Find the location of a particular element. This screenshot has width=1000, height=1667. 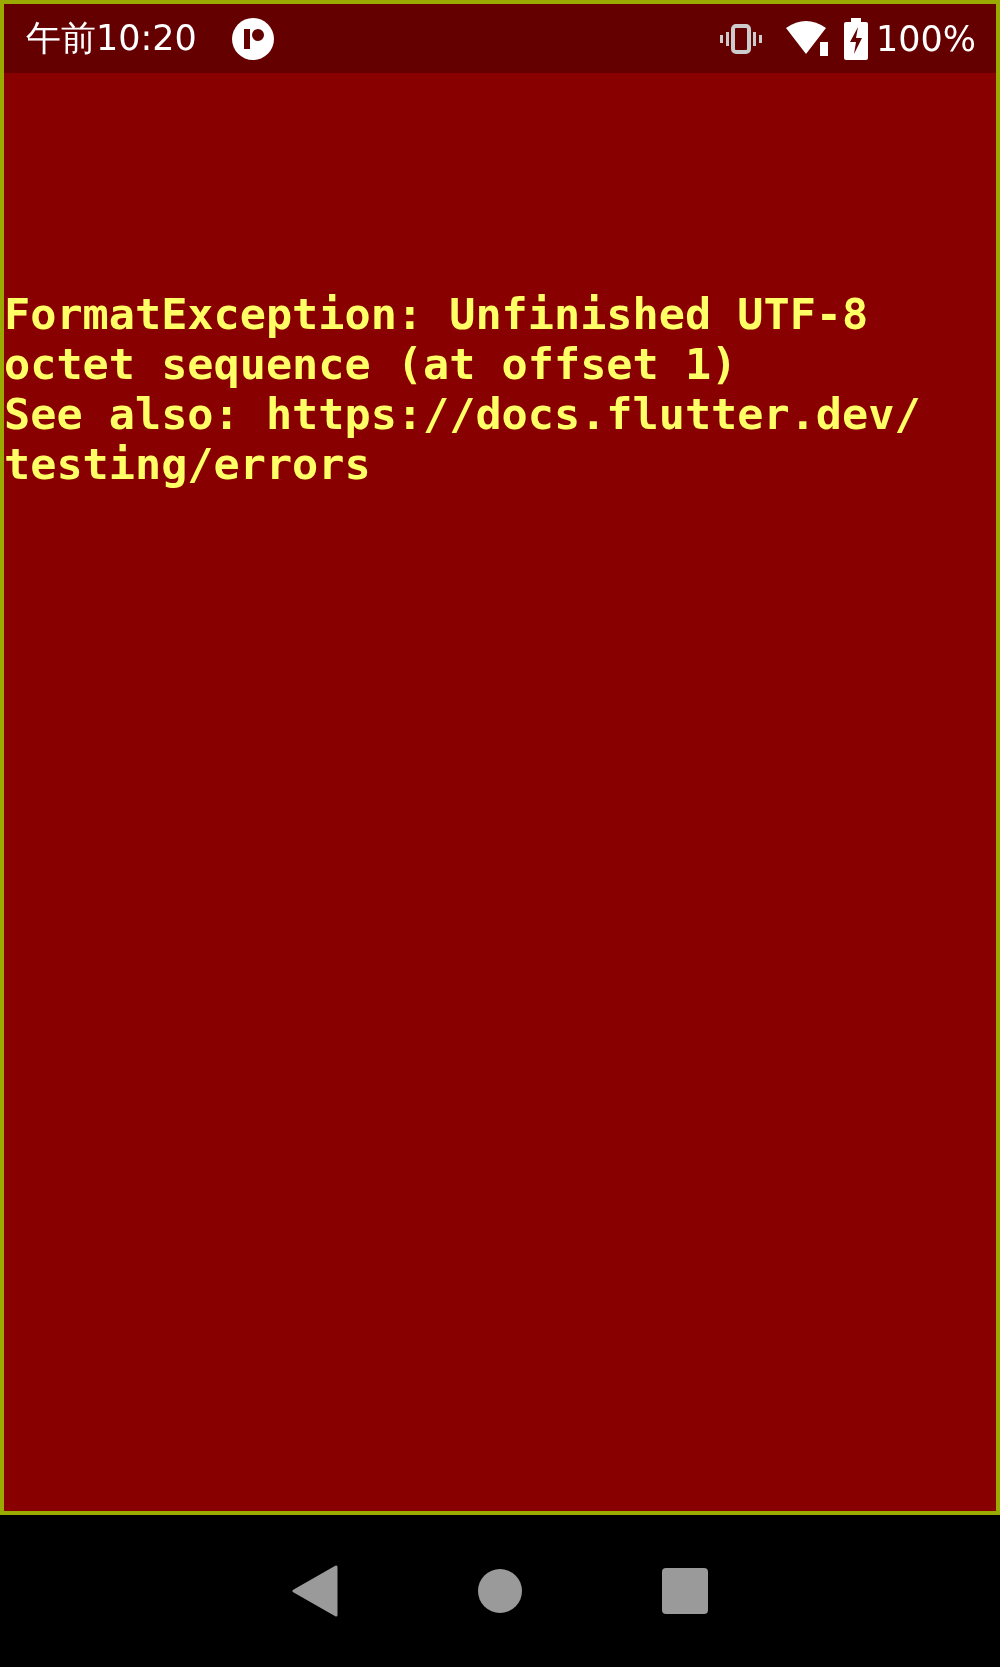

error-message: FormatException: Unfinished UTF-8 octet sequence (at offset 1) is located at coordinates (437, 339).